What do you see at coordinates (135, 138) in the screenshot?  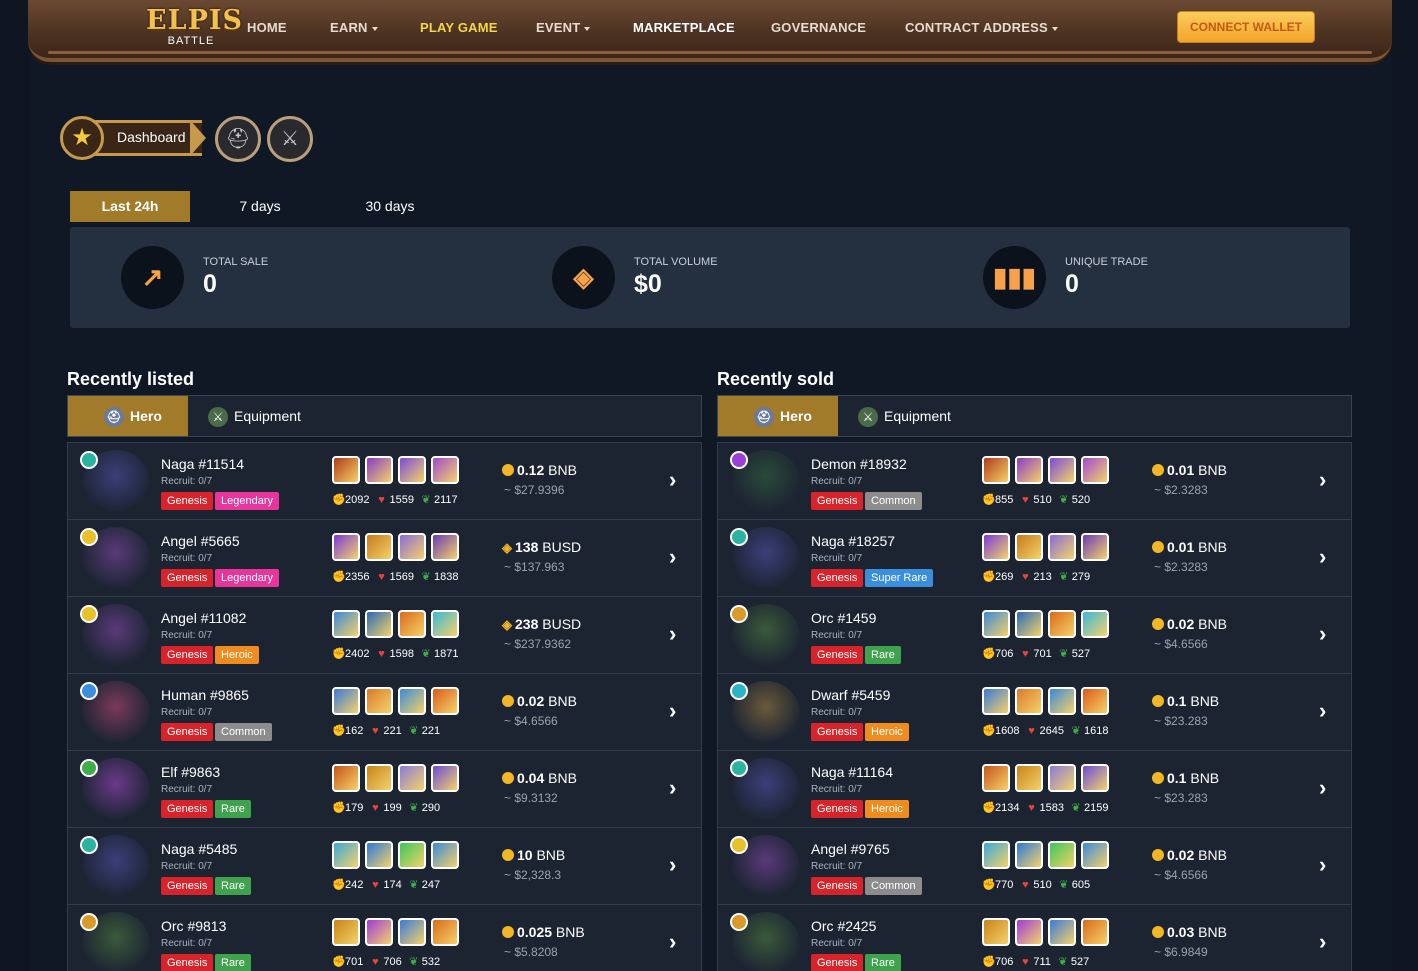 I see `breadcrumb-dashboard: ★ Dashboard` at bounding box center [135, 138].